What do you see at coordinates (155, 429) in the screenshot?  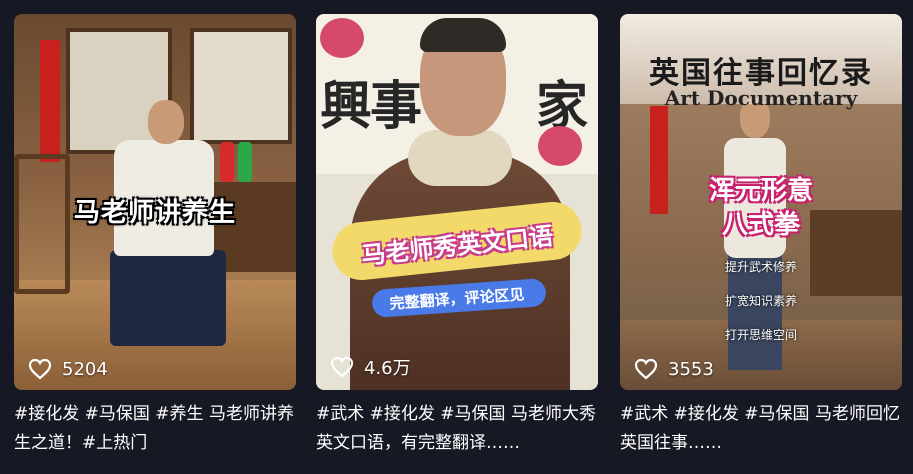 I see `video-title: #接化发 #马保国 #养生 马老师讲养生之道！#上热门` at bounding box center [155, 429].